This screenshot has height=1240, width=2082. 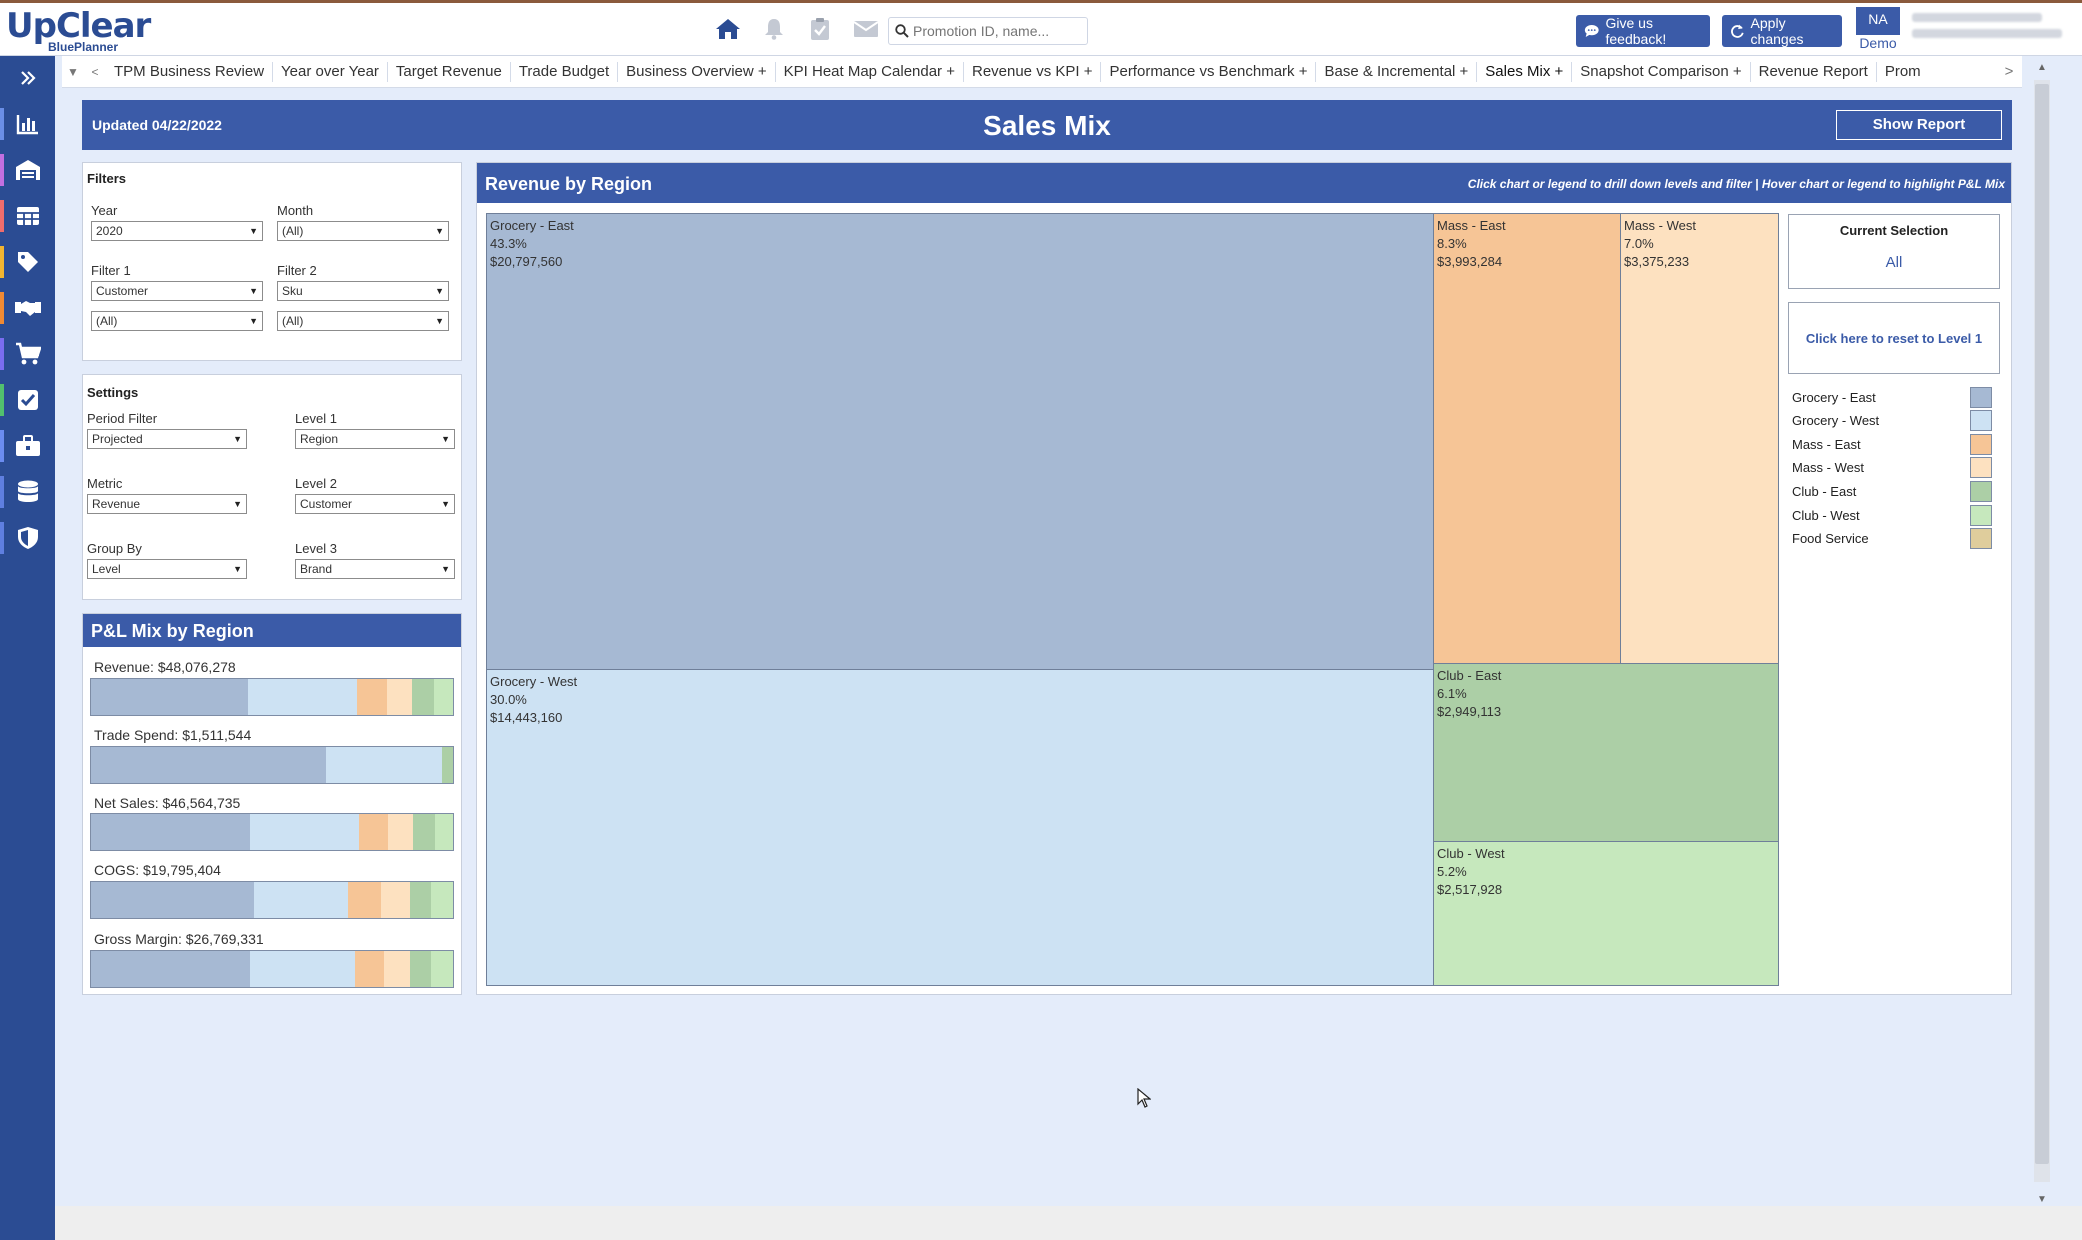 What do you see at coordinates (167, 439) in the screenshot?
I see `period-filter-select: Projected ▼` at bounding box center [167, 439].